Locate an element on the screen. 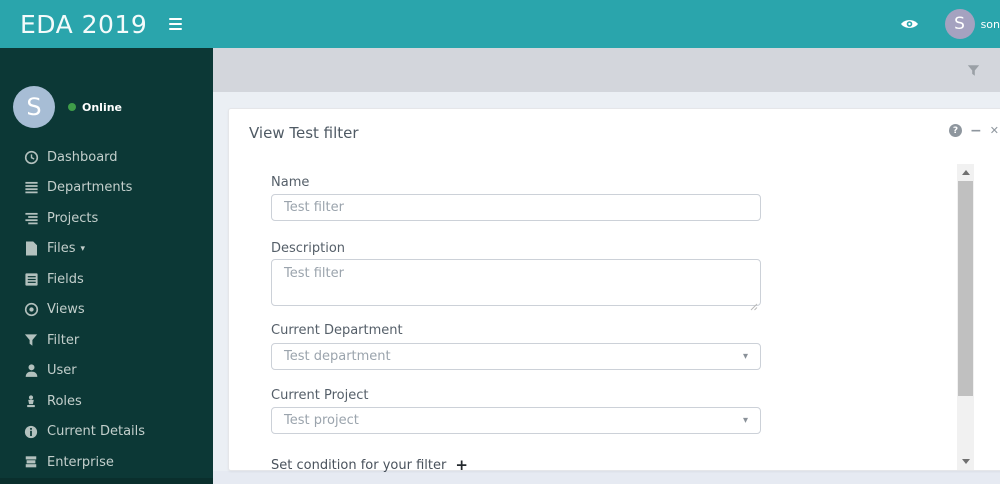 The height and width of the screenshot is (484, 1000). close-icon: ✕ is located at coordinates (994, 130).